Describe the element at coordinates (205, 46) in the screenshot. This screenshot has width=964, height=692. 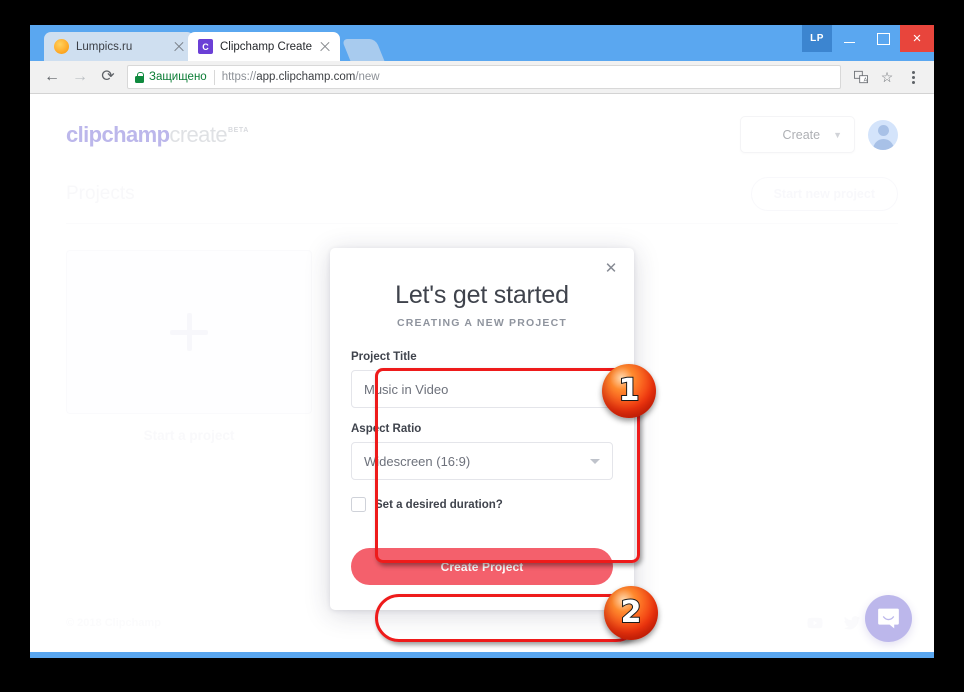
I see `clipchamp-favicon: C` at that location.